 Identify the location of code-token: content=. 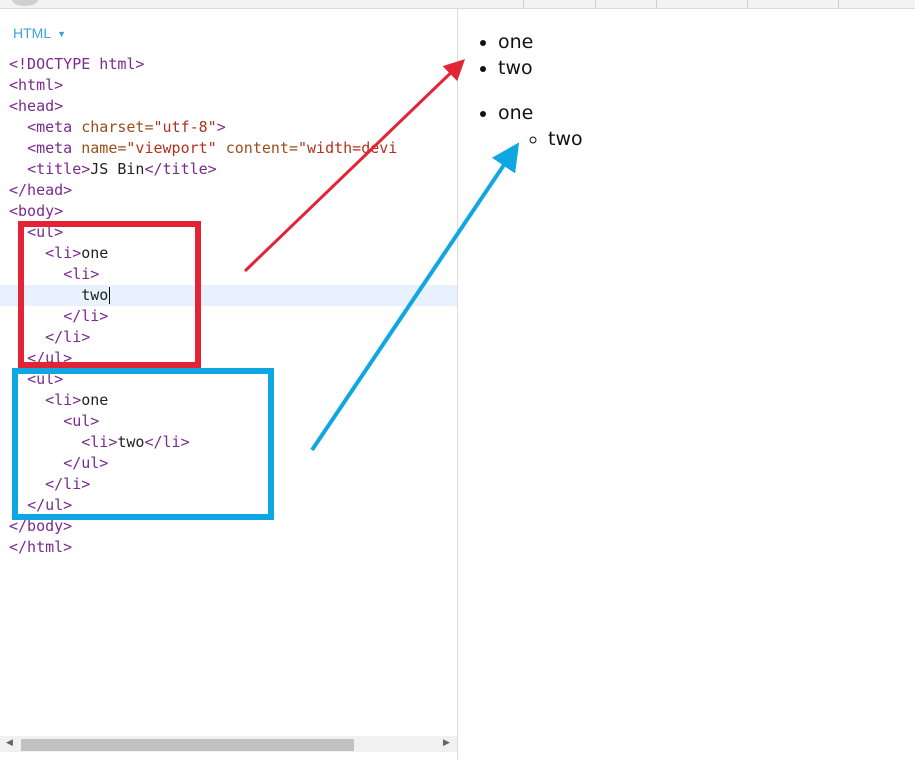
(257, 148).